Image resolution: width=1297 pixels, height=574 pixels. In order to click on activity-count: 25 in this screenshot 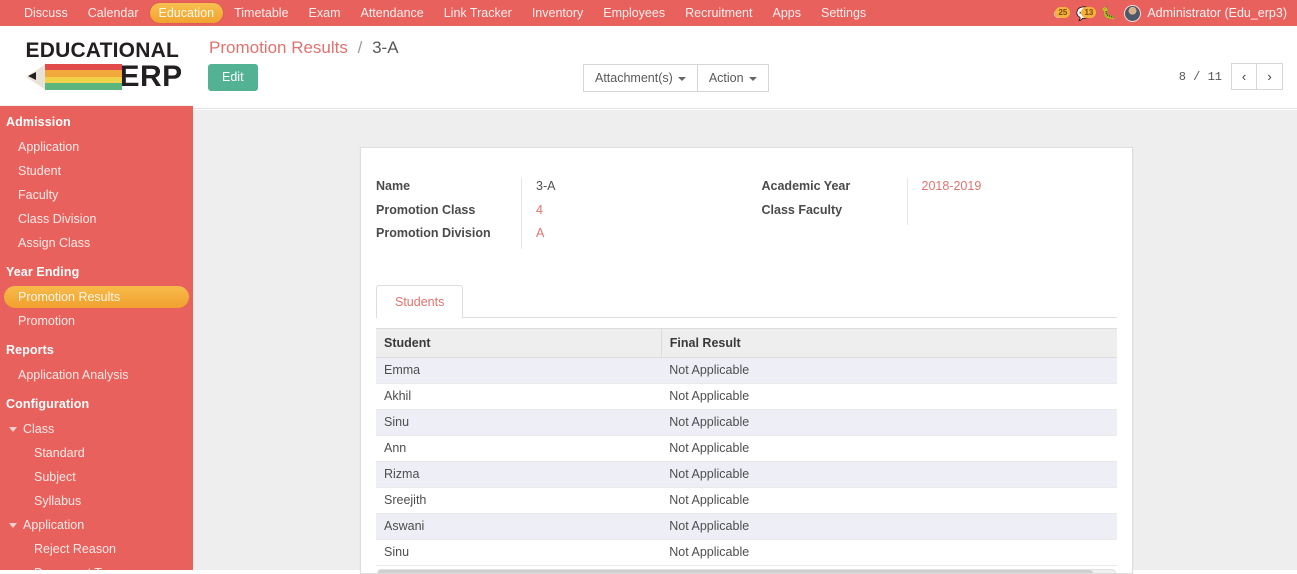, I will do `click(1062, 12)`.